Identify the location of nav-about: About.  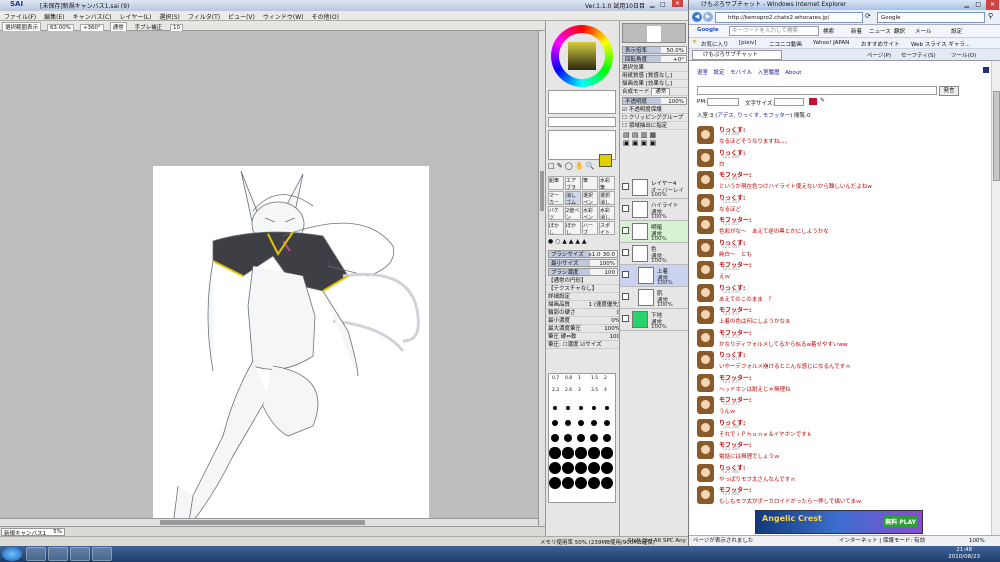
(793, 73).